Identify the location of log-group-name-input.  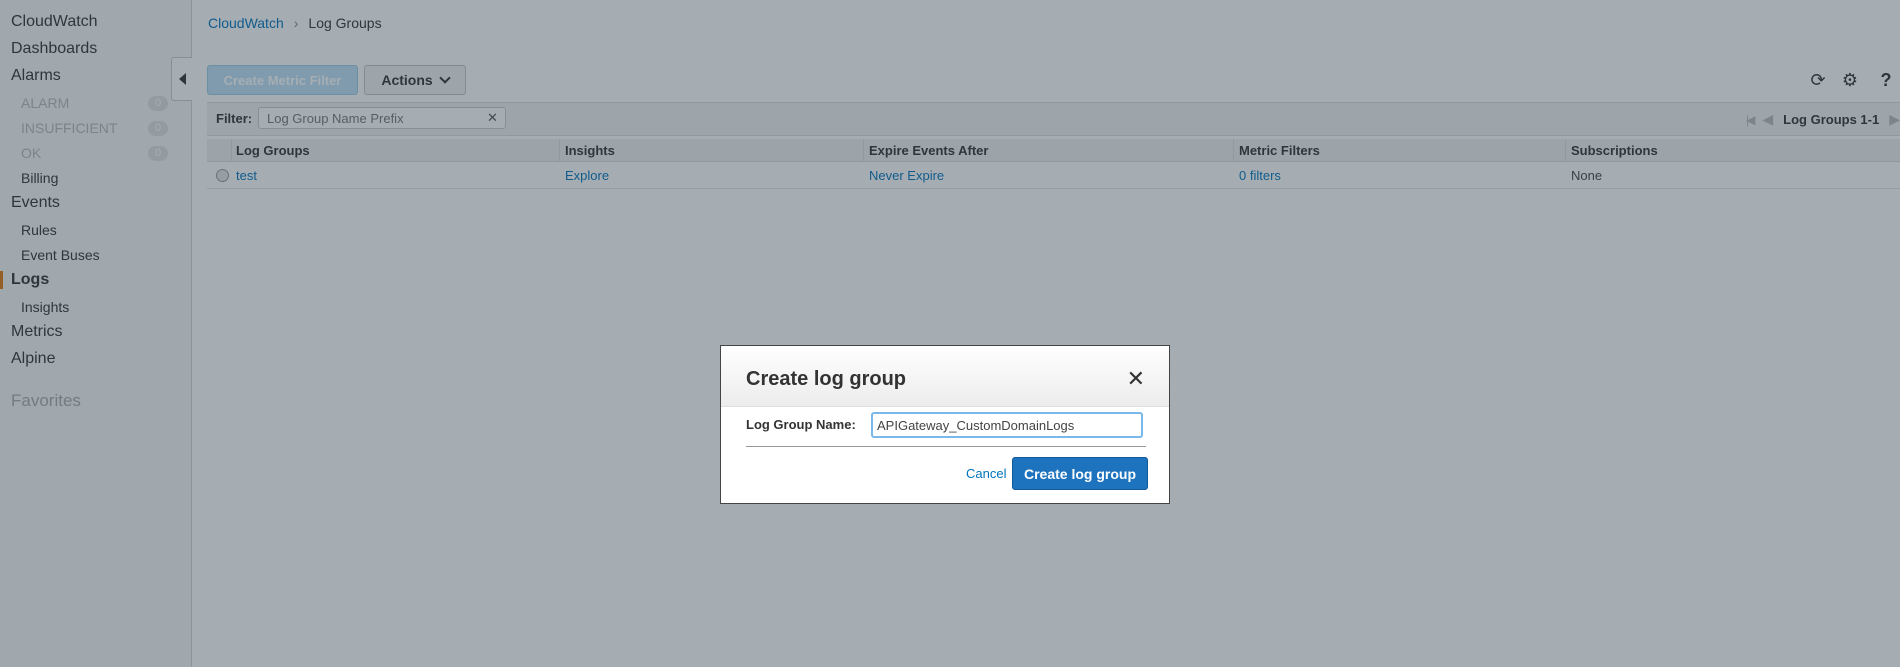
(1007, 425).